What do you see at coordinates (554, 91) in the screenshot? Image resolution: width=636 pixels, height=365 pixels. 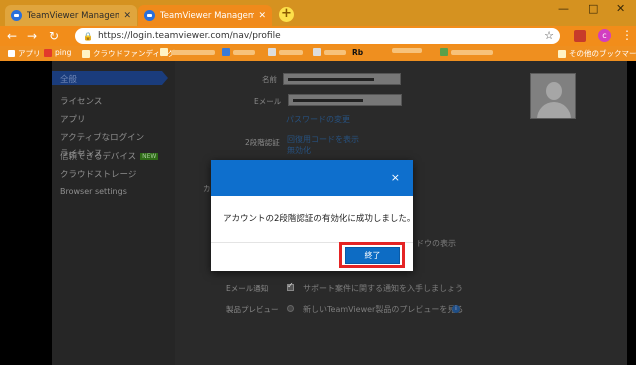 I see `avatar-head` at bounding box center [554, 91].